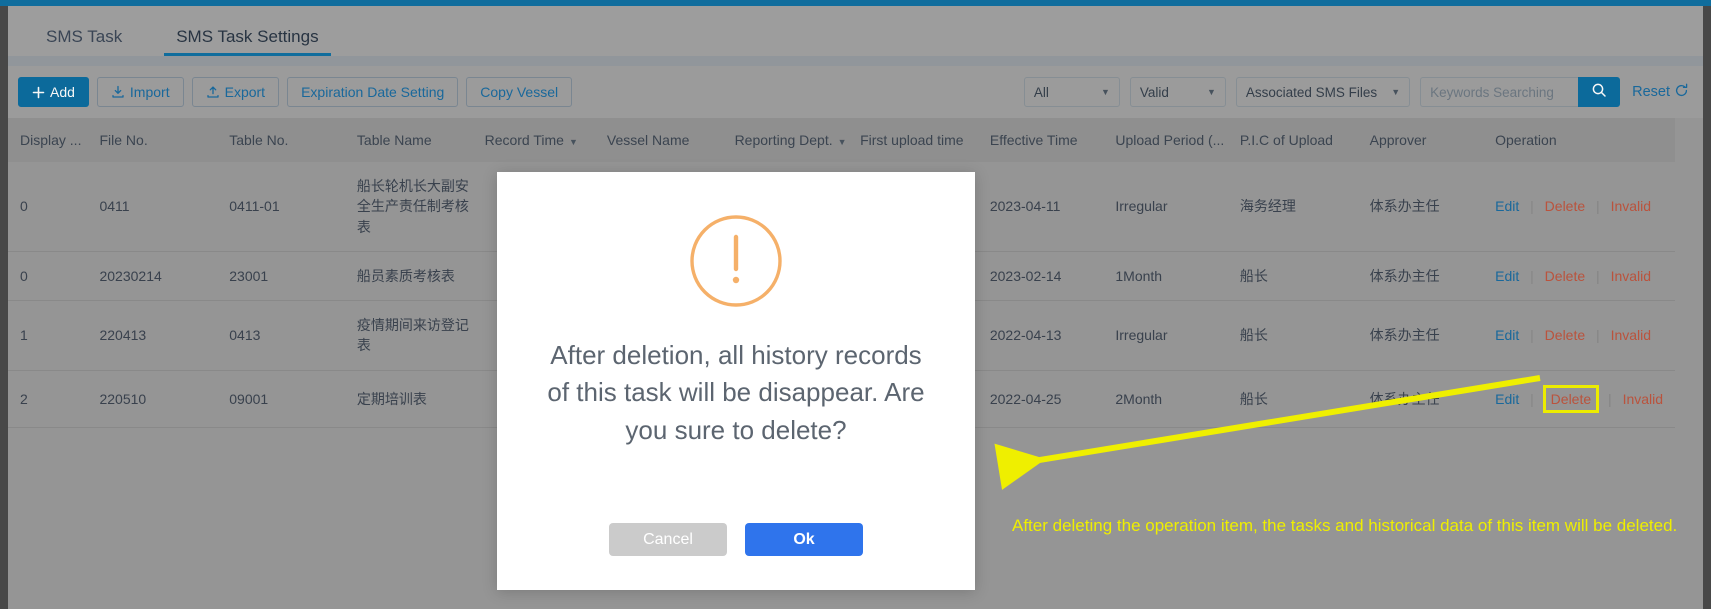 This screenshot has height=609, width=1711. What do you see at coordinates (736, 539) in the screenshot?
I see `dialog-actions: Cancel Ok` at bounding box center [736, 539].